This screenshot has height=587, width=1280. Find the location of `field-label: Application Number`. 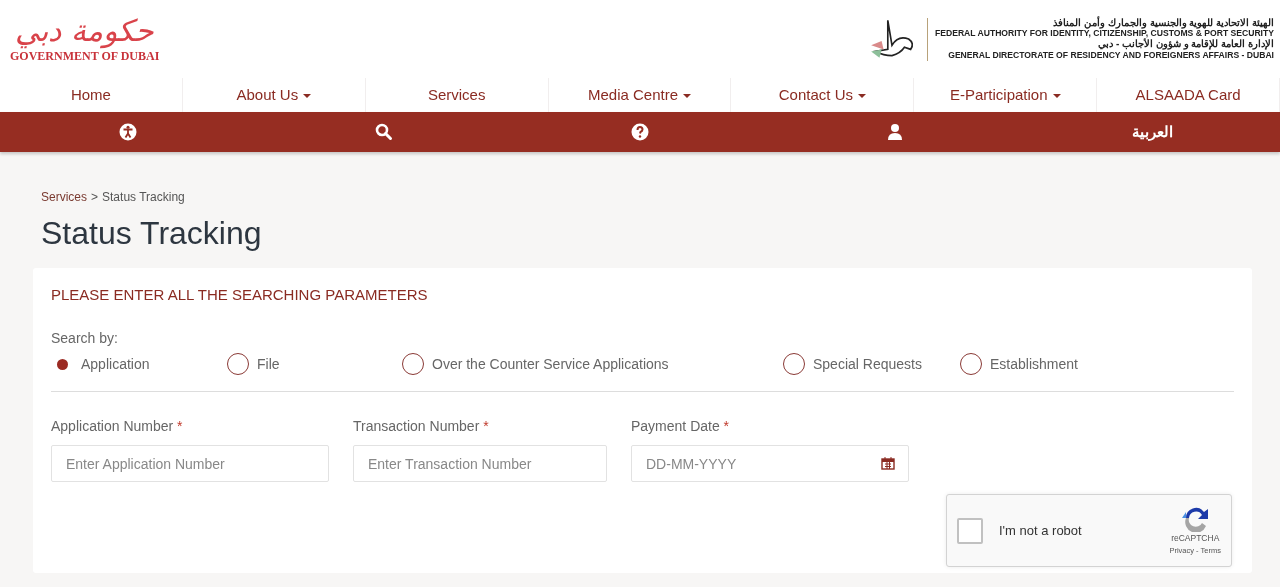

field-label: Application Number is located at coordinates (112, 426).